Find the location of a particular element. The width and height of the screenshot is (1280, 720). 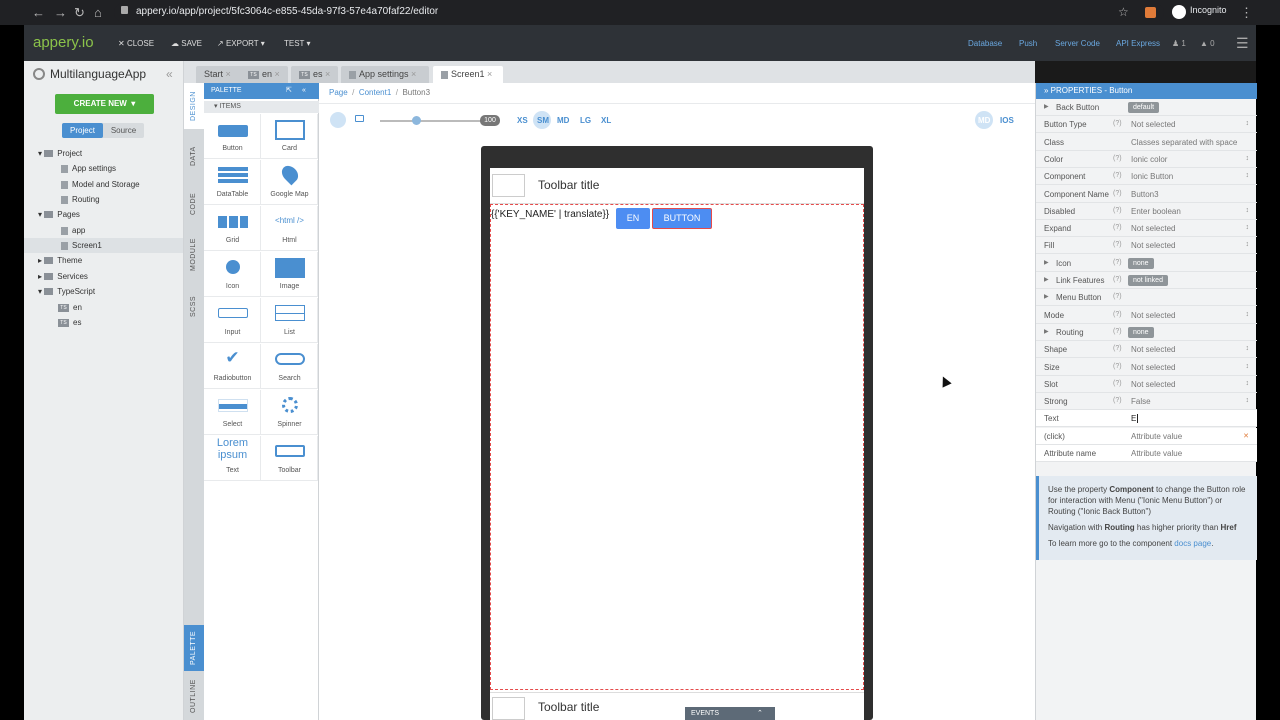

palette-item-input: Input is located at coordinates (232, 320).